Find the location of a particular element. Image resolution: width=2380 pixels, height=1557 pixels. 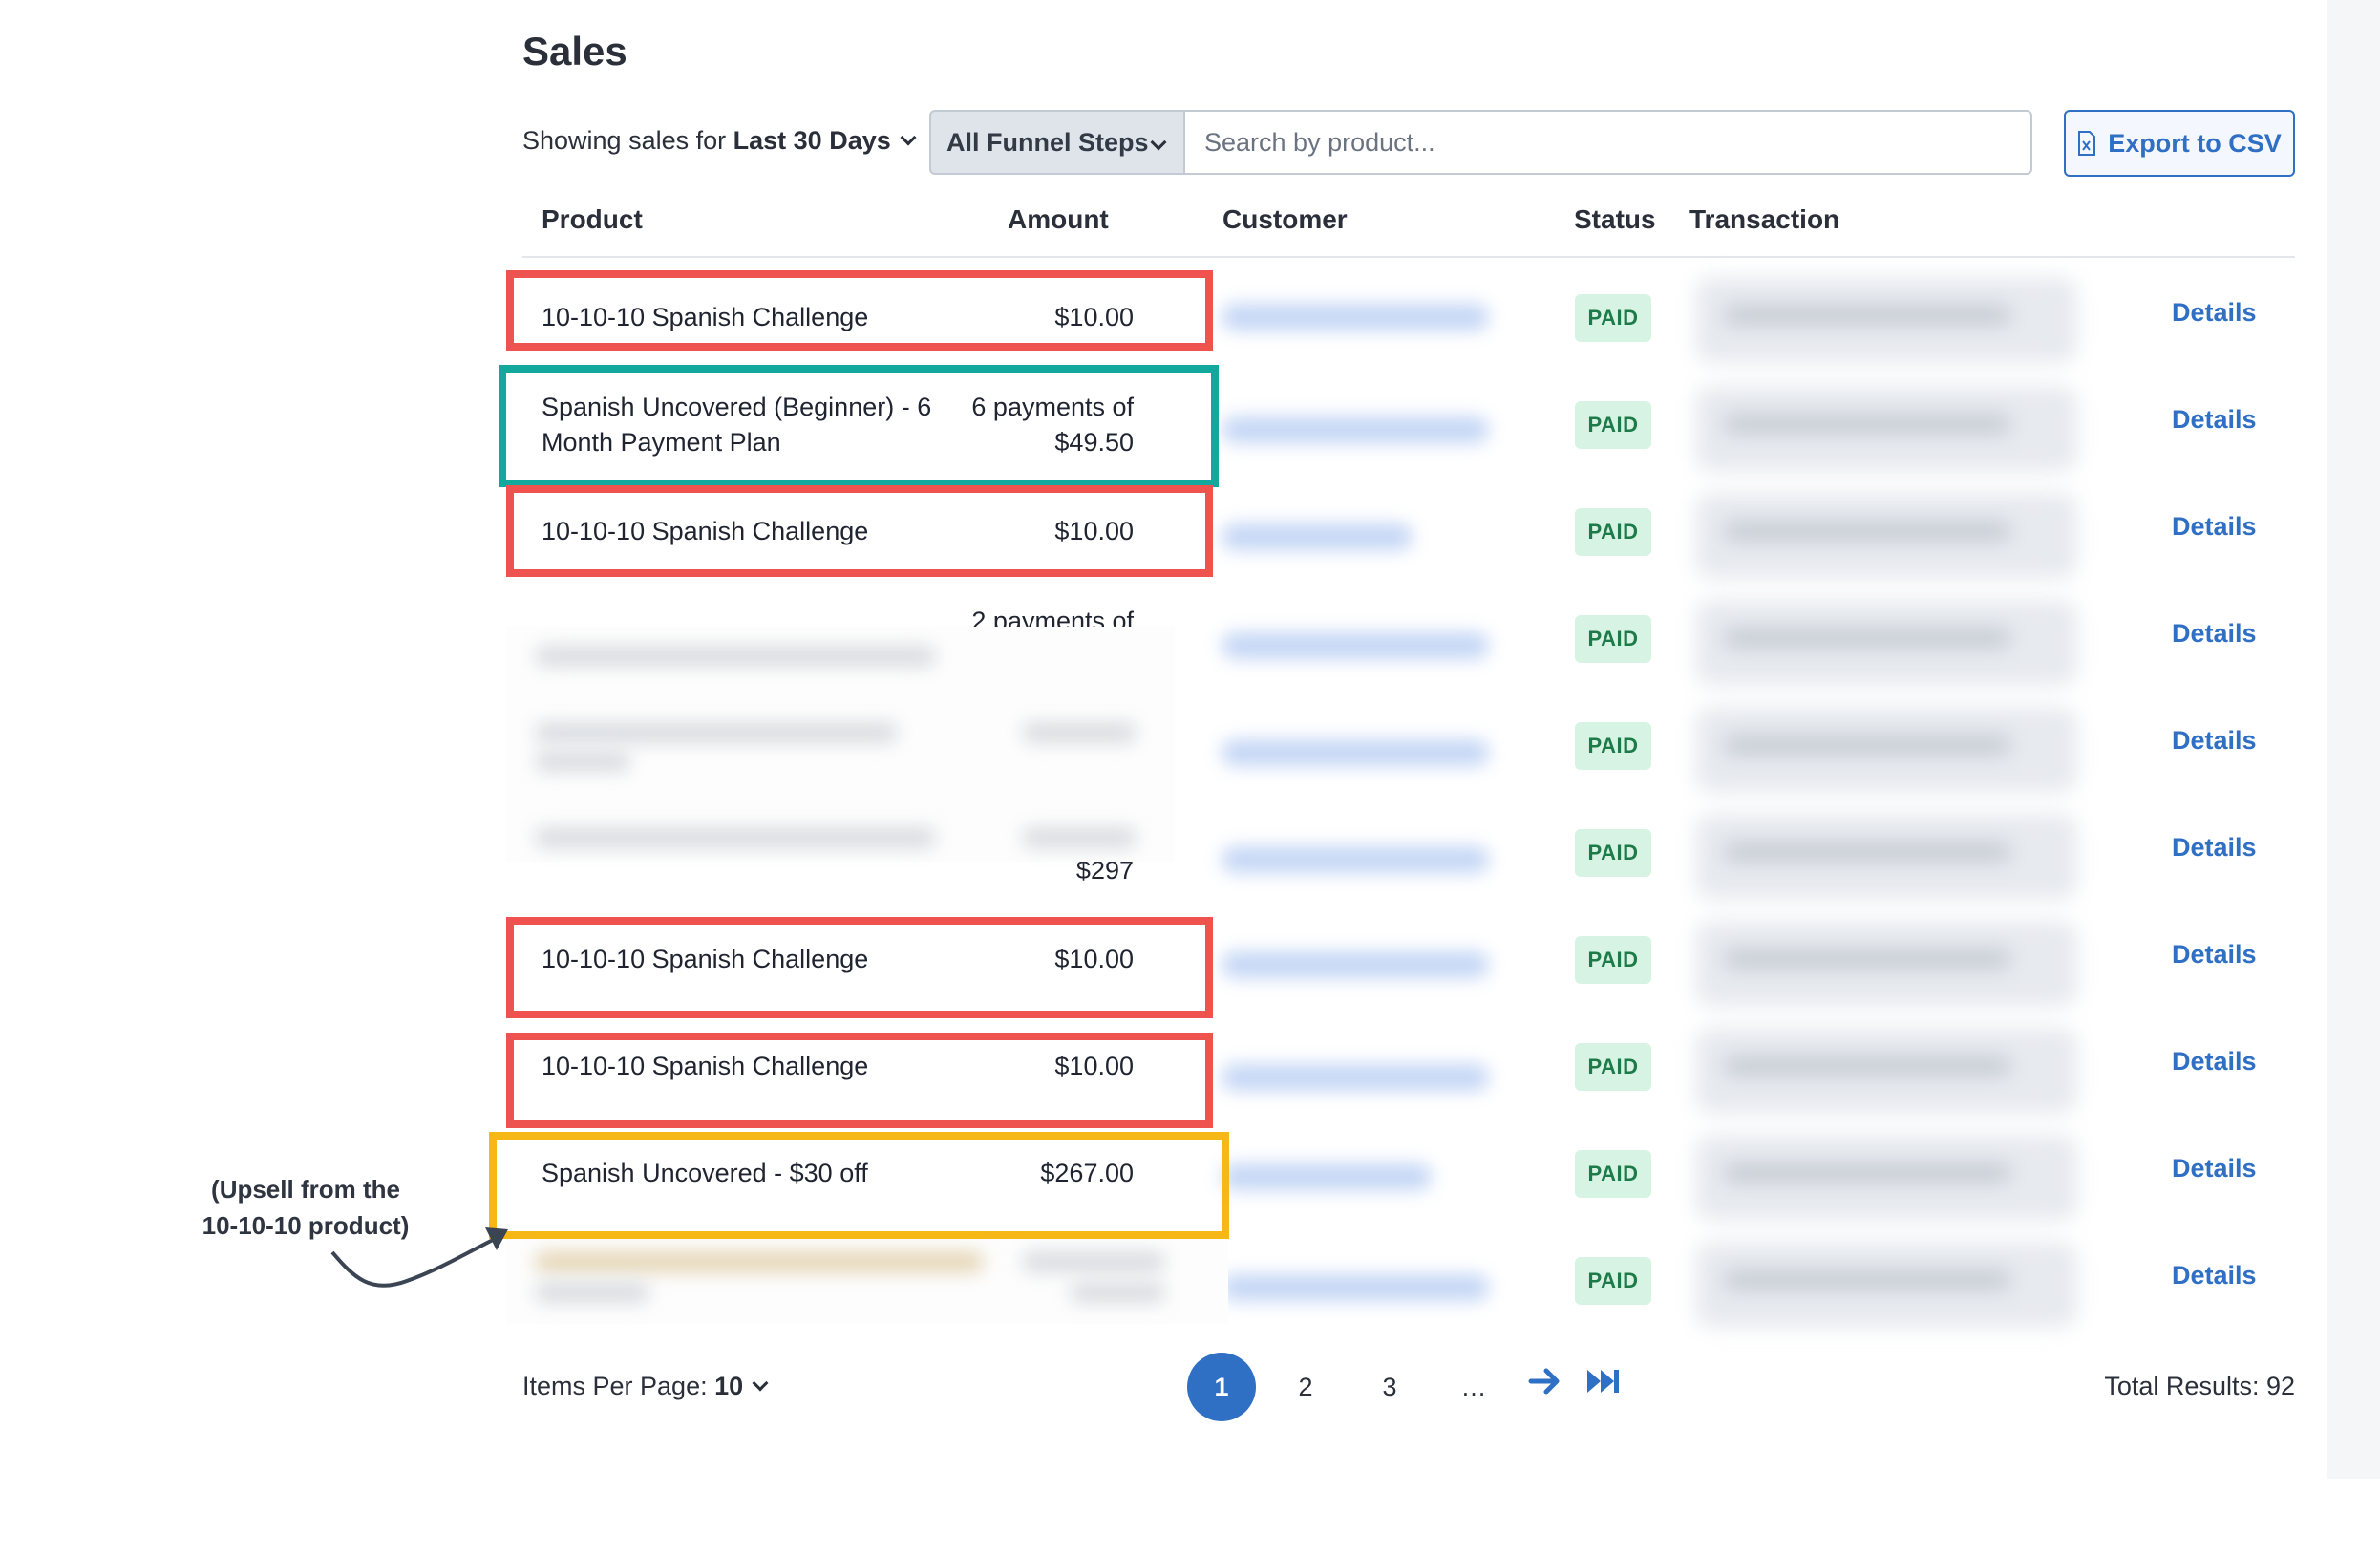

skip-to-end-icon is located at coordinates (1603, 1381).